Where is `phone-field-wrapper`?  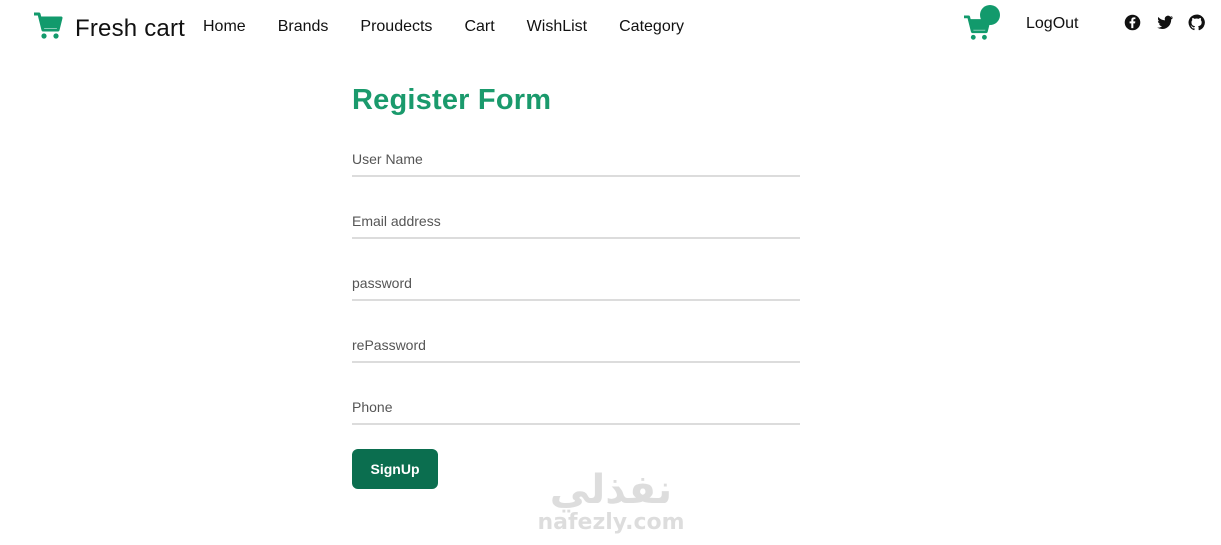 phone-field-wrapper is located at coordinates (576, 422).